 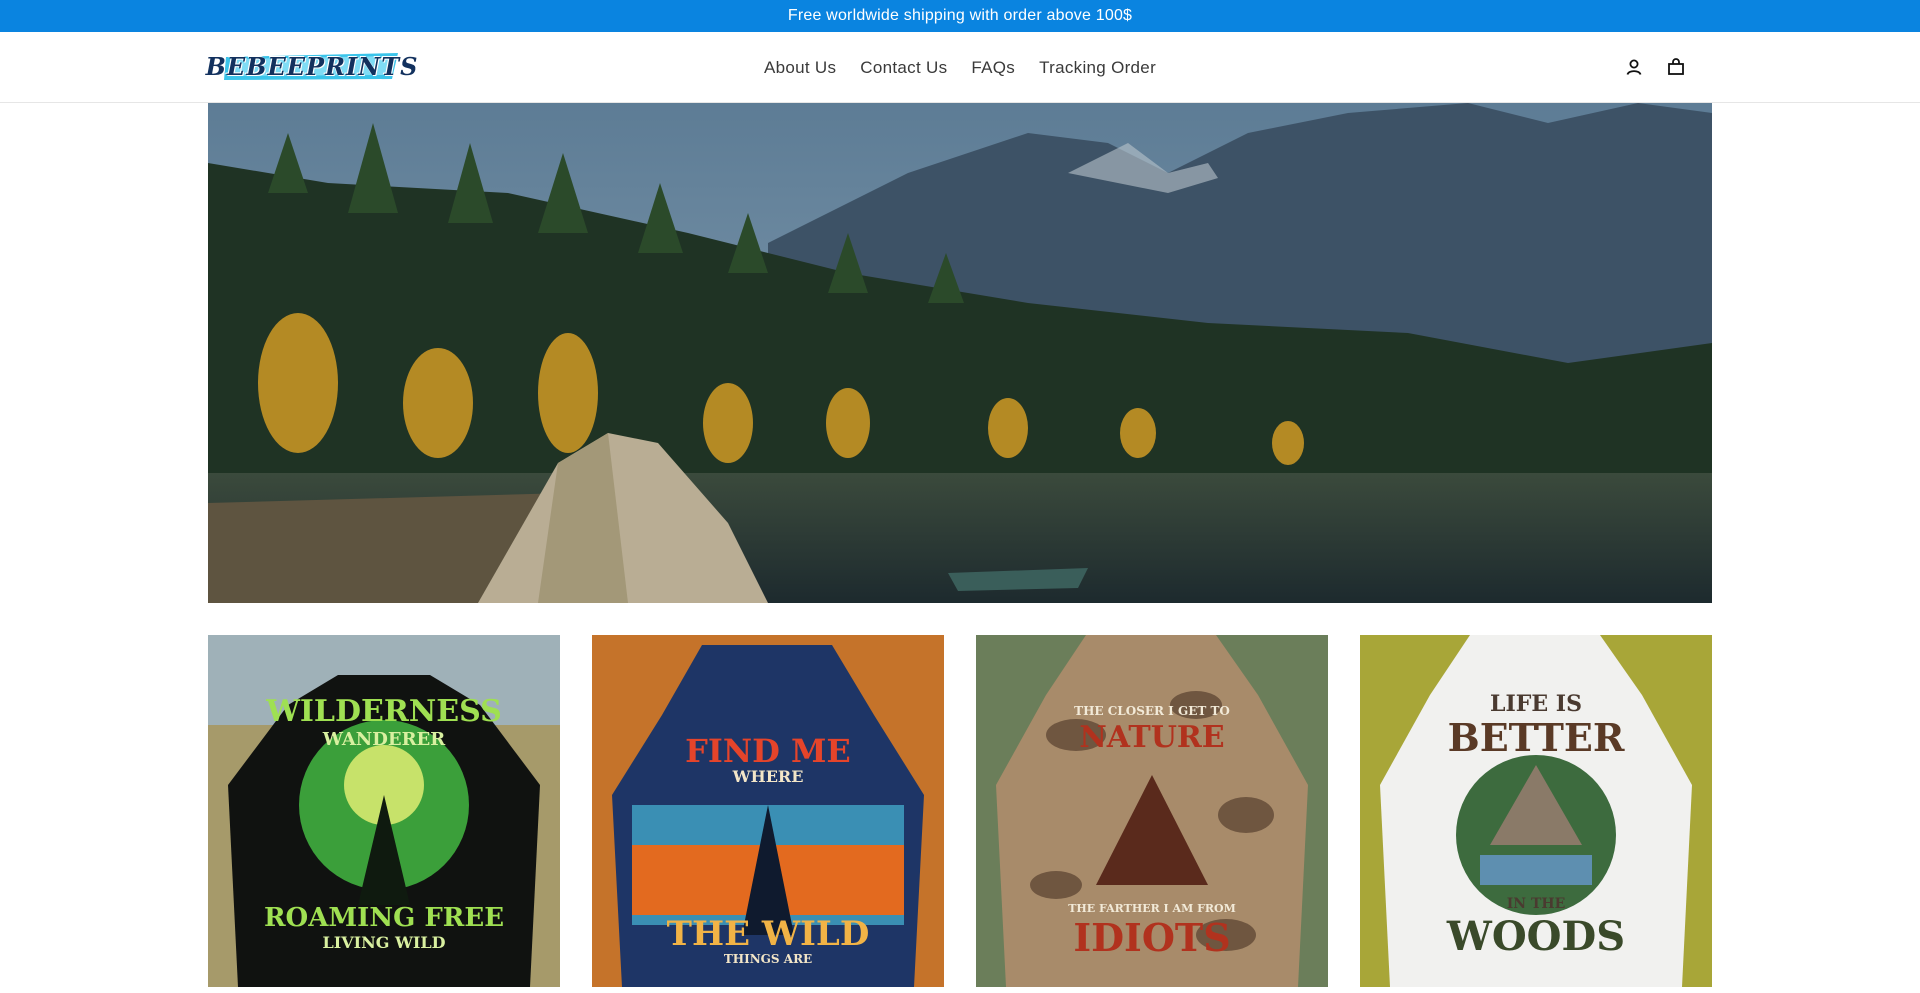 I want to click on print-line: ROAMING FREE, so click(x=384, y=918).